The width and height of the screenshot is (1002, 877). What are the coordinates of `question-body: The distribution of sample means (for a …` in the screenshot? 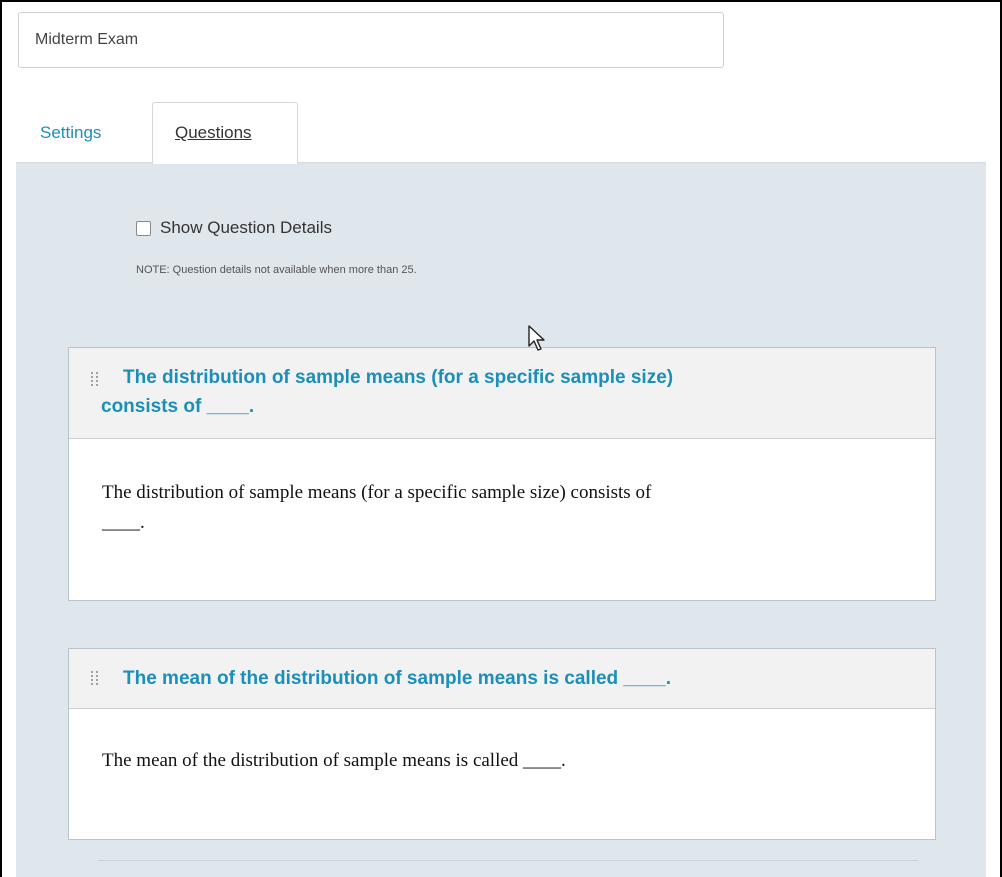 It's located at (376, 508).